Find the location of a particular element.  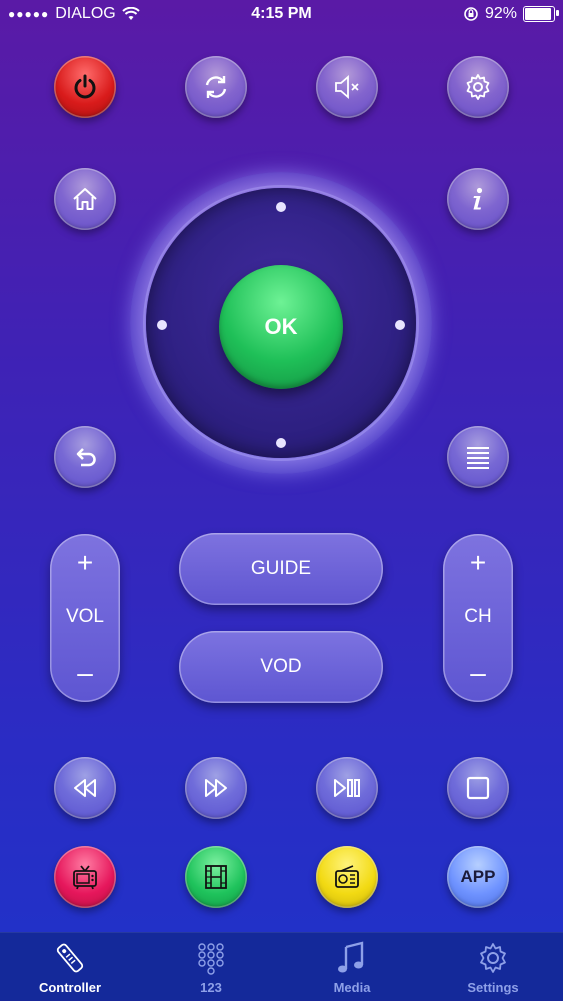

tab-bar: Controller 123 Media Settings is located at coordinates (281, 966).